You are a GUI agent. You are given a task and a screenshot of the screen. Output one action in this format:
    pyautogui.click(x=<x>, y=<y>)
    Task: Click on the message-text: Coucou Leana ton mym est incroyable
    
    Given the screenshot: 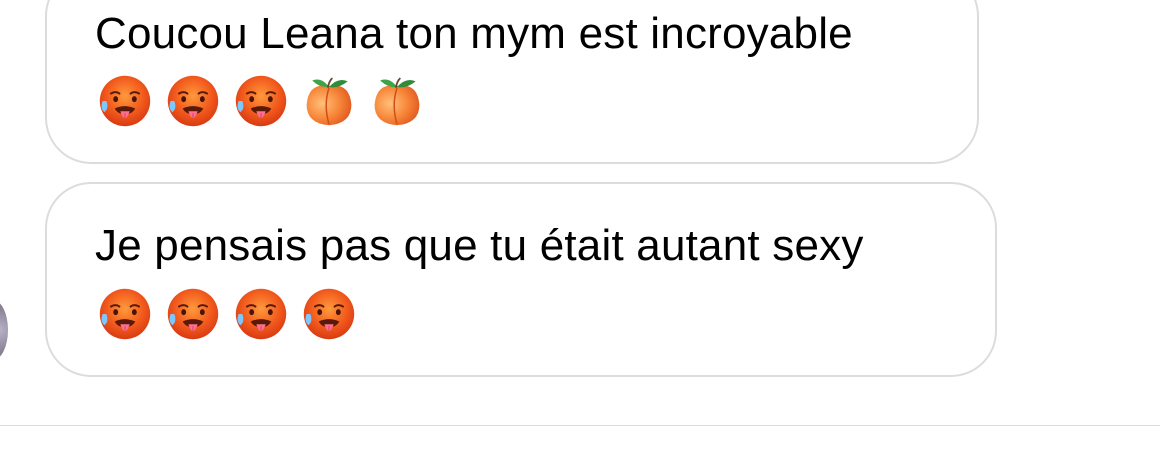 What is the action you would take?
    pyautogui.click(x=474, y=33)
    